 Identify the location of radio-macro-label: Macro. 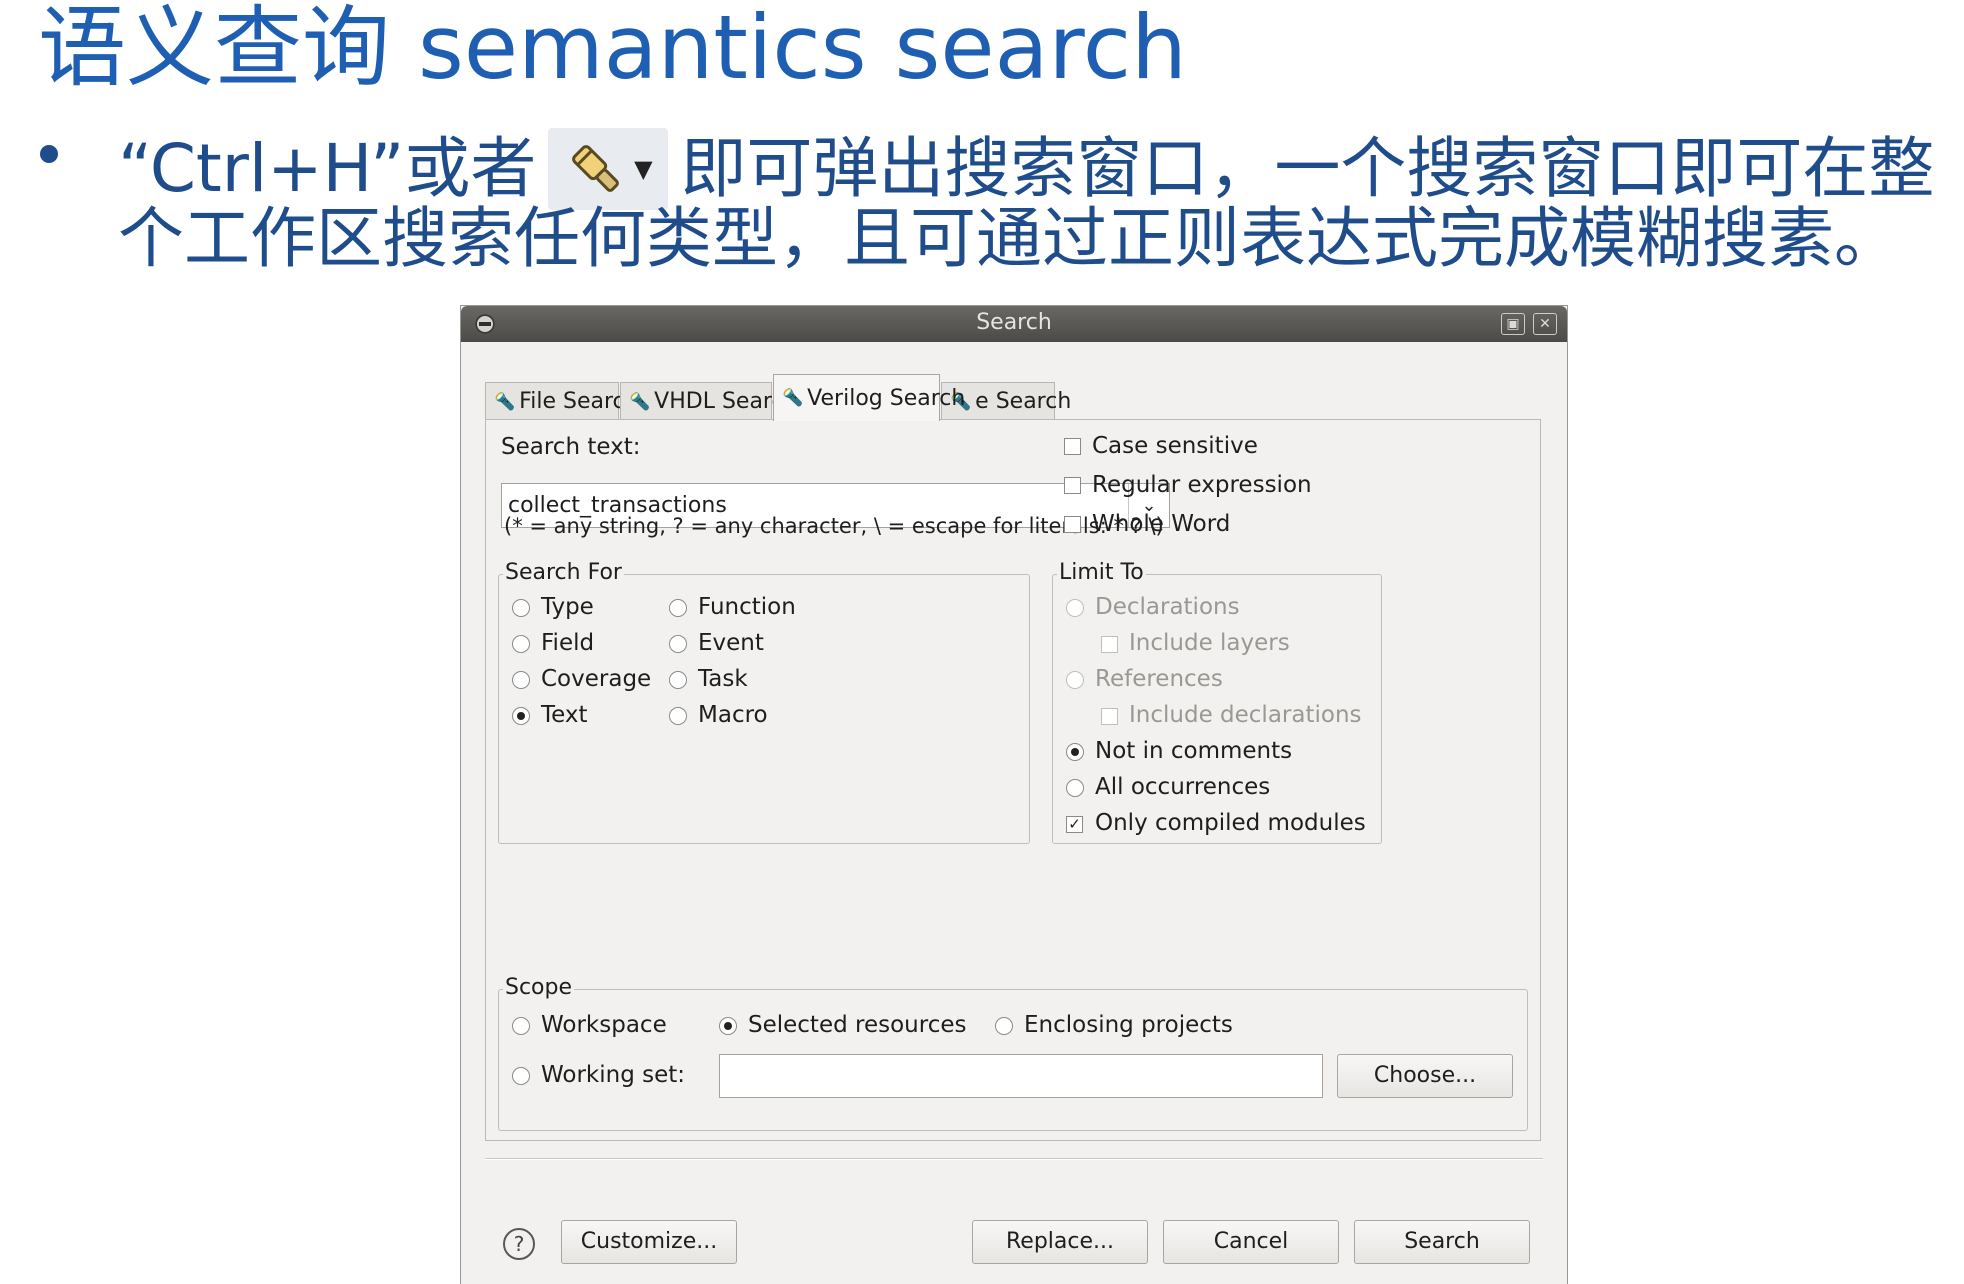
(733, 715).